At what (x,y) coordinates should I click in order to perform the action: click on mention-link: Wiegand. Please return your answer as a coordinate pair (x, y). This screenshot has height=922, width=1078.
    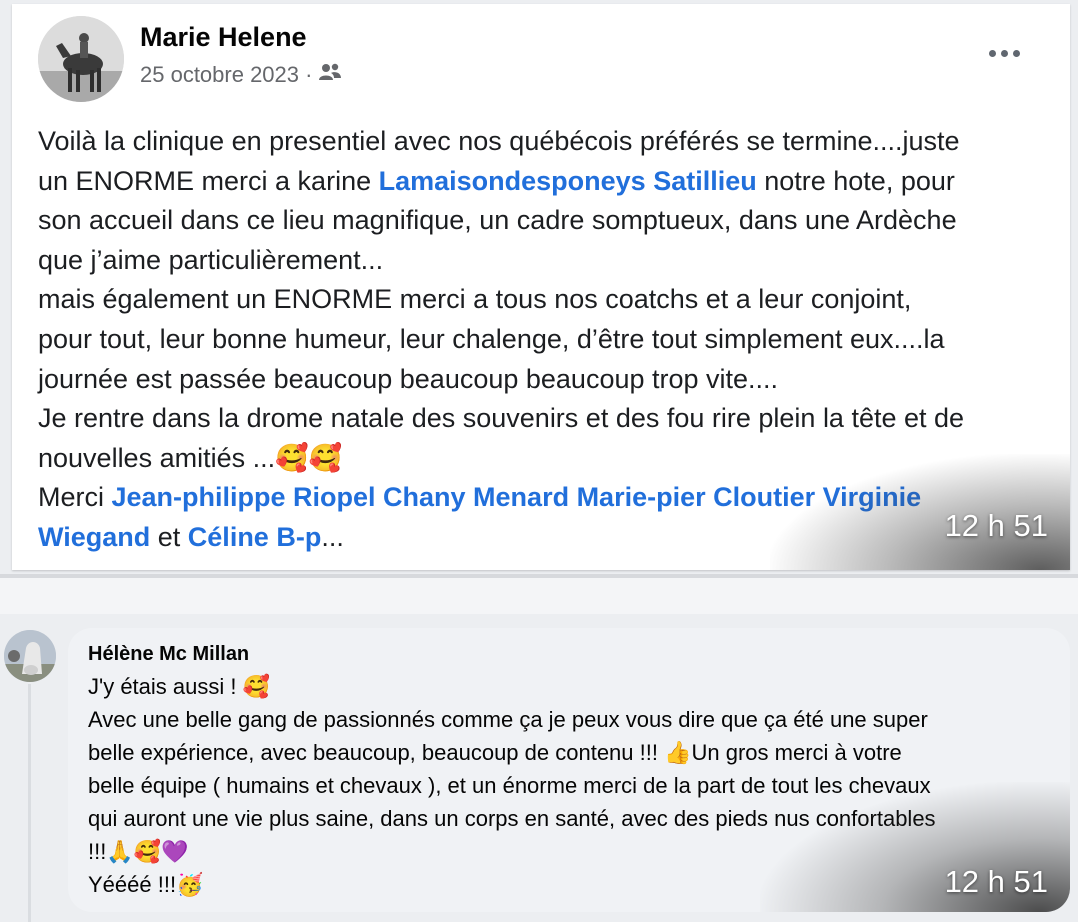
    Looking at the image, I should click on (94, 537).